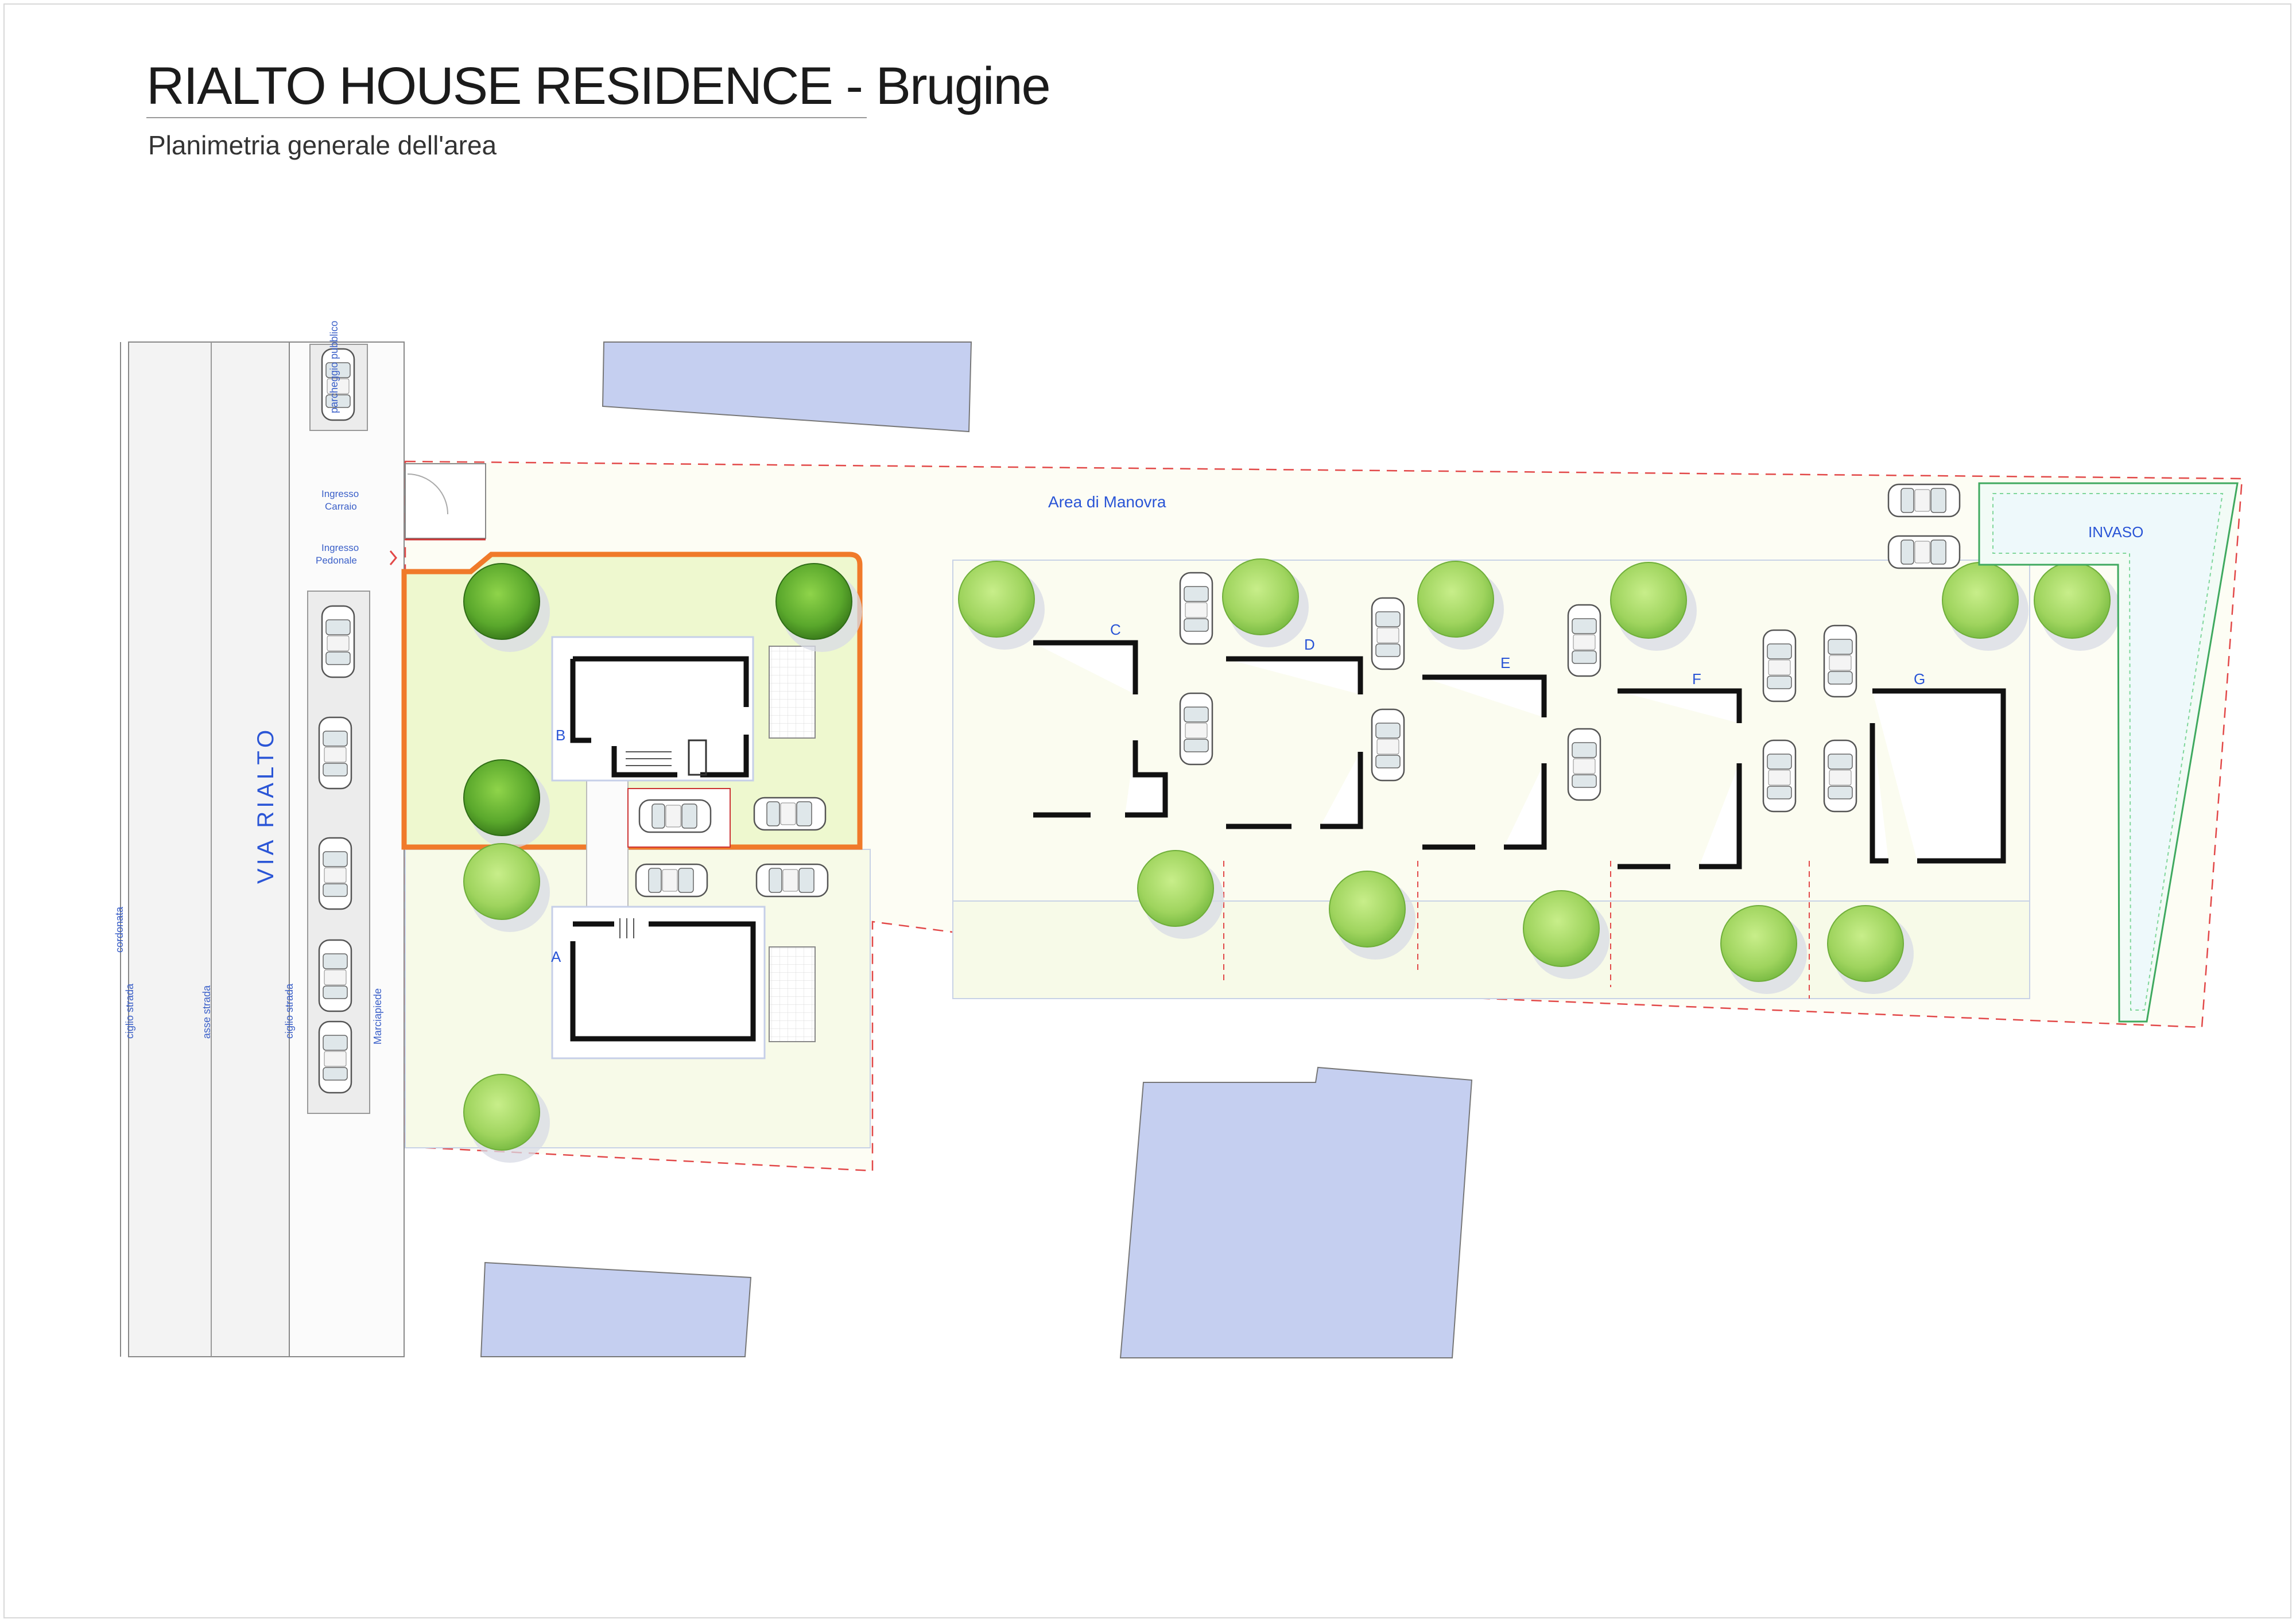 The width and height of the screenshot is (2296, 1623). I want to click on unit-label: D, so click(1309, 644).